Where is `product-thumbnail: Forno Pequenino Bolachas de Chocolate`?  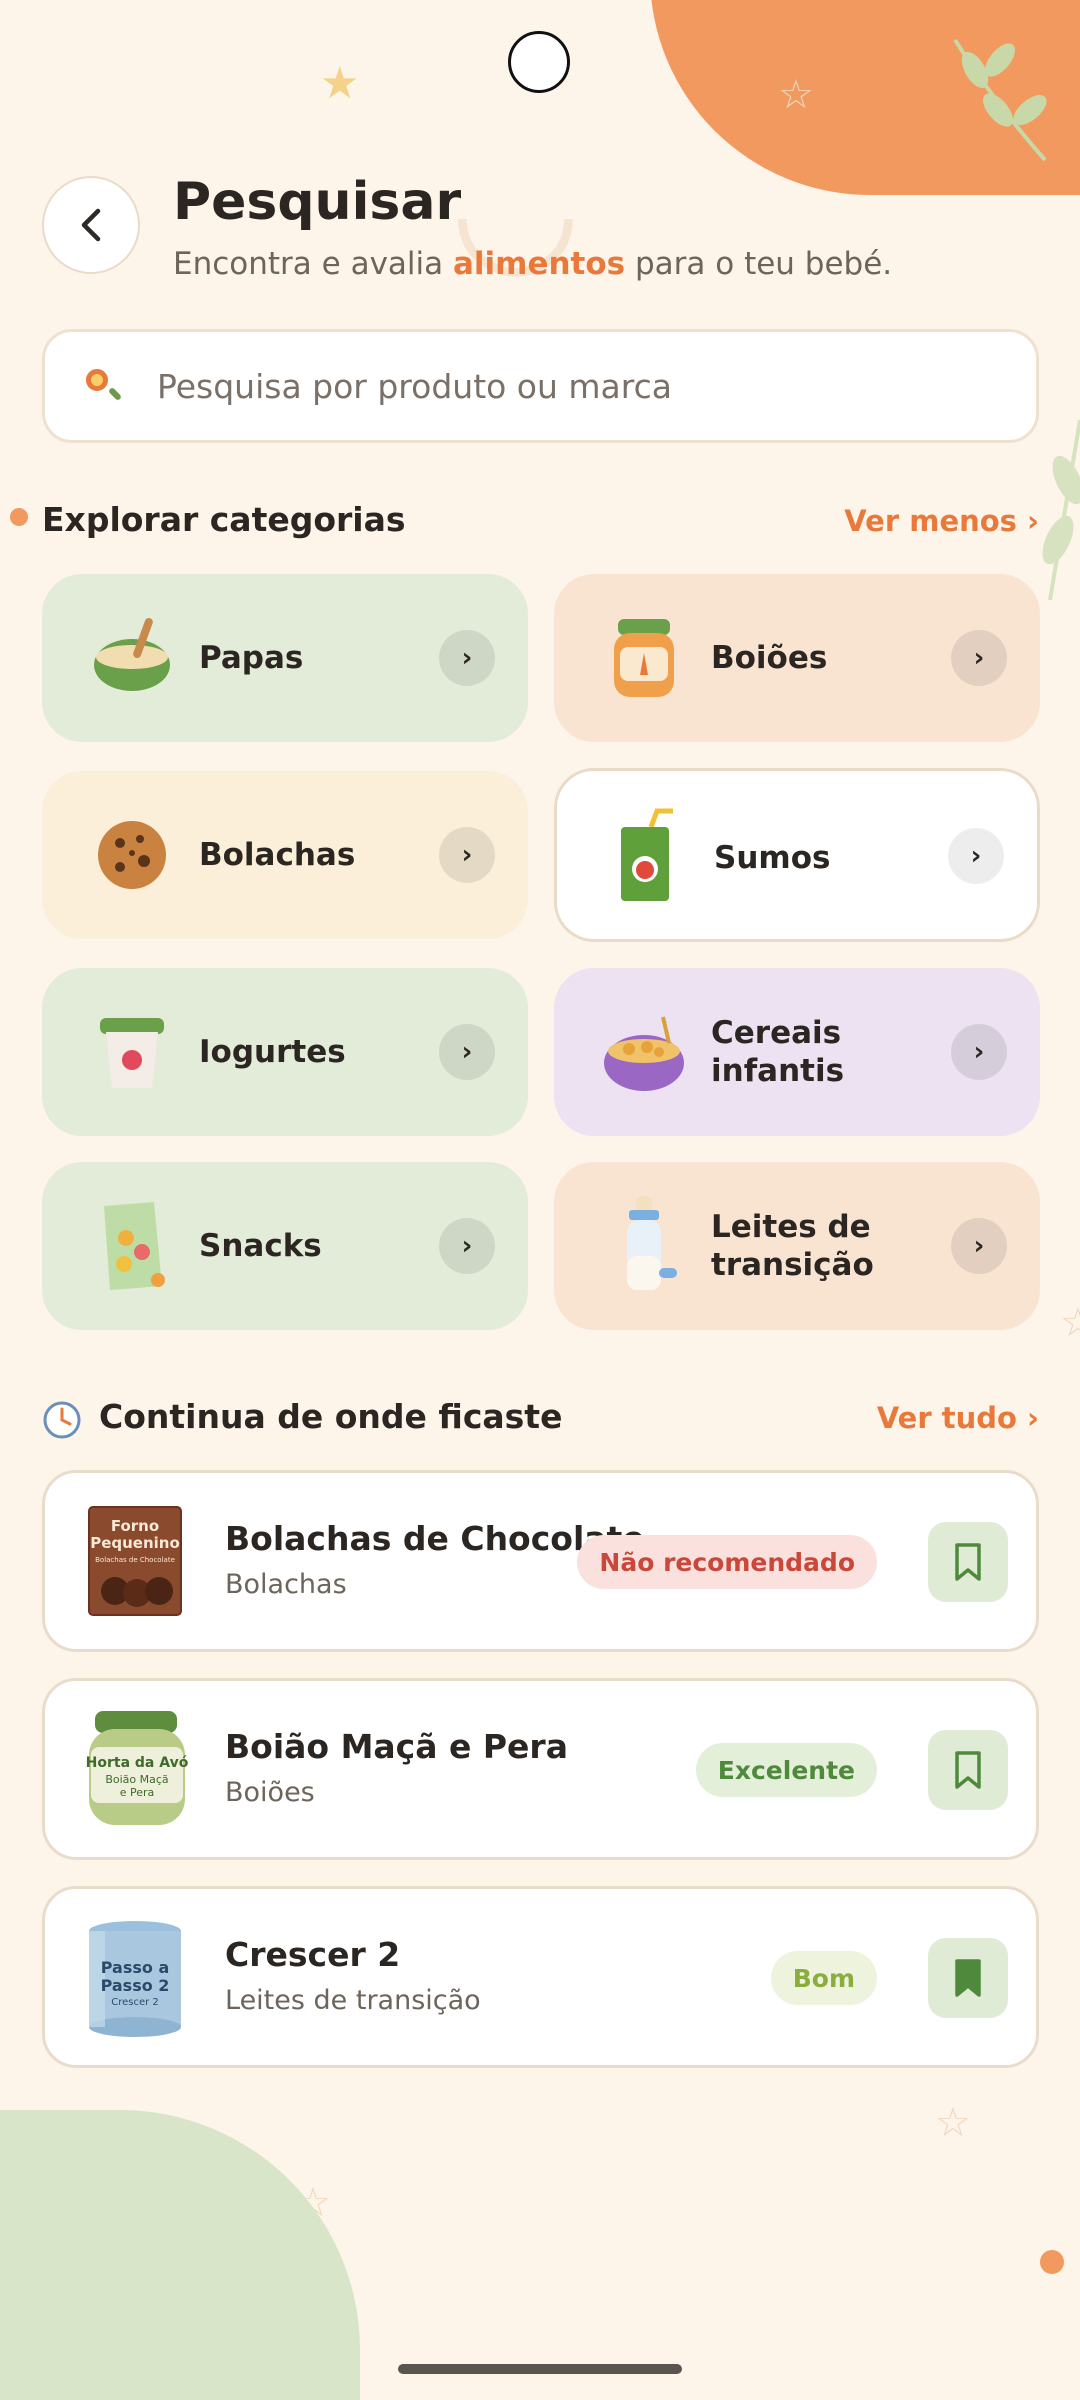
product-thumbnail: Forno Pequenino Bolachas de Chocolate is located at coordinates (136, 1561).